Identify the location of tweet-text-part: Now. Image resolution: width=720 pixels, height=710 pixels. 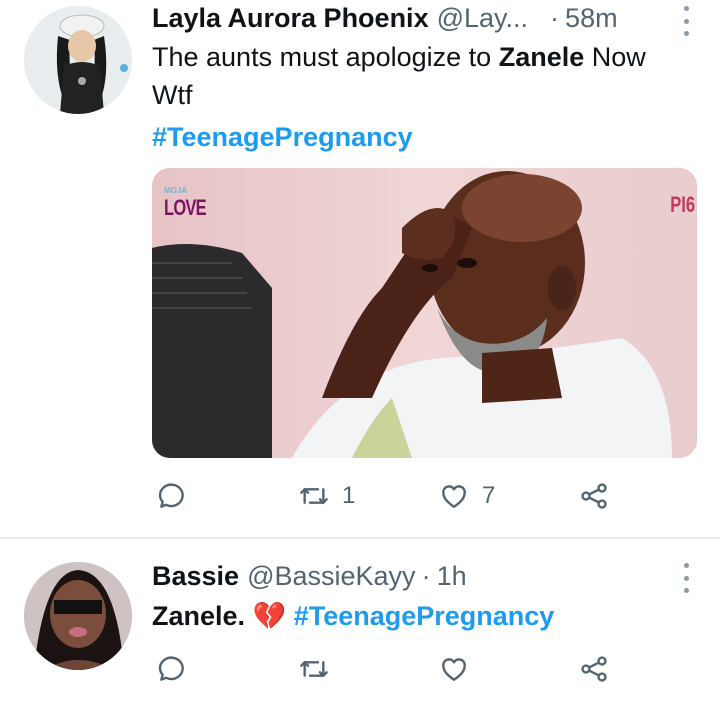
(615, 57).